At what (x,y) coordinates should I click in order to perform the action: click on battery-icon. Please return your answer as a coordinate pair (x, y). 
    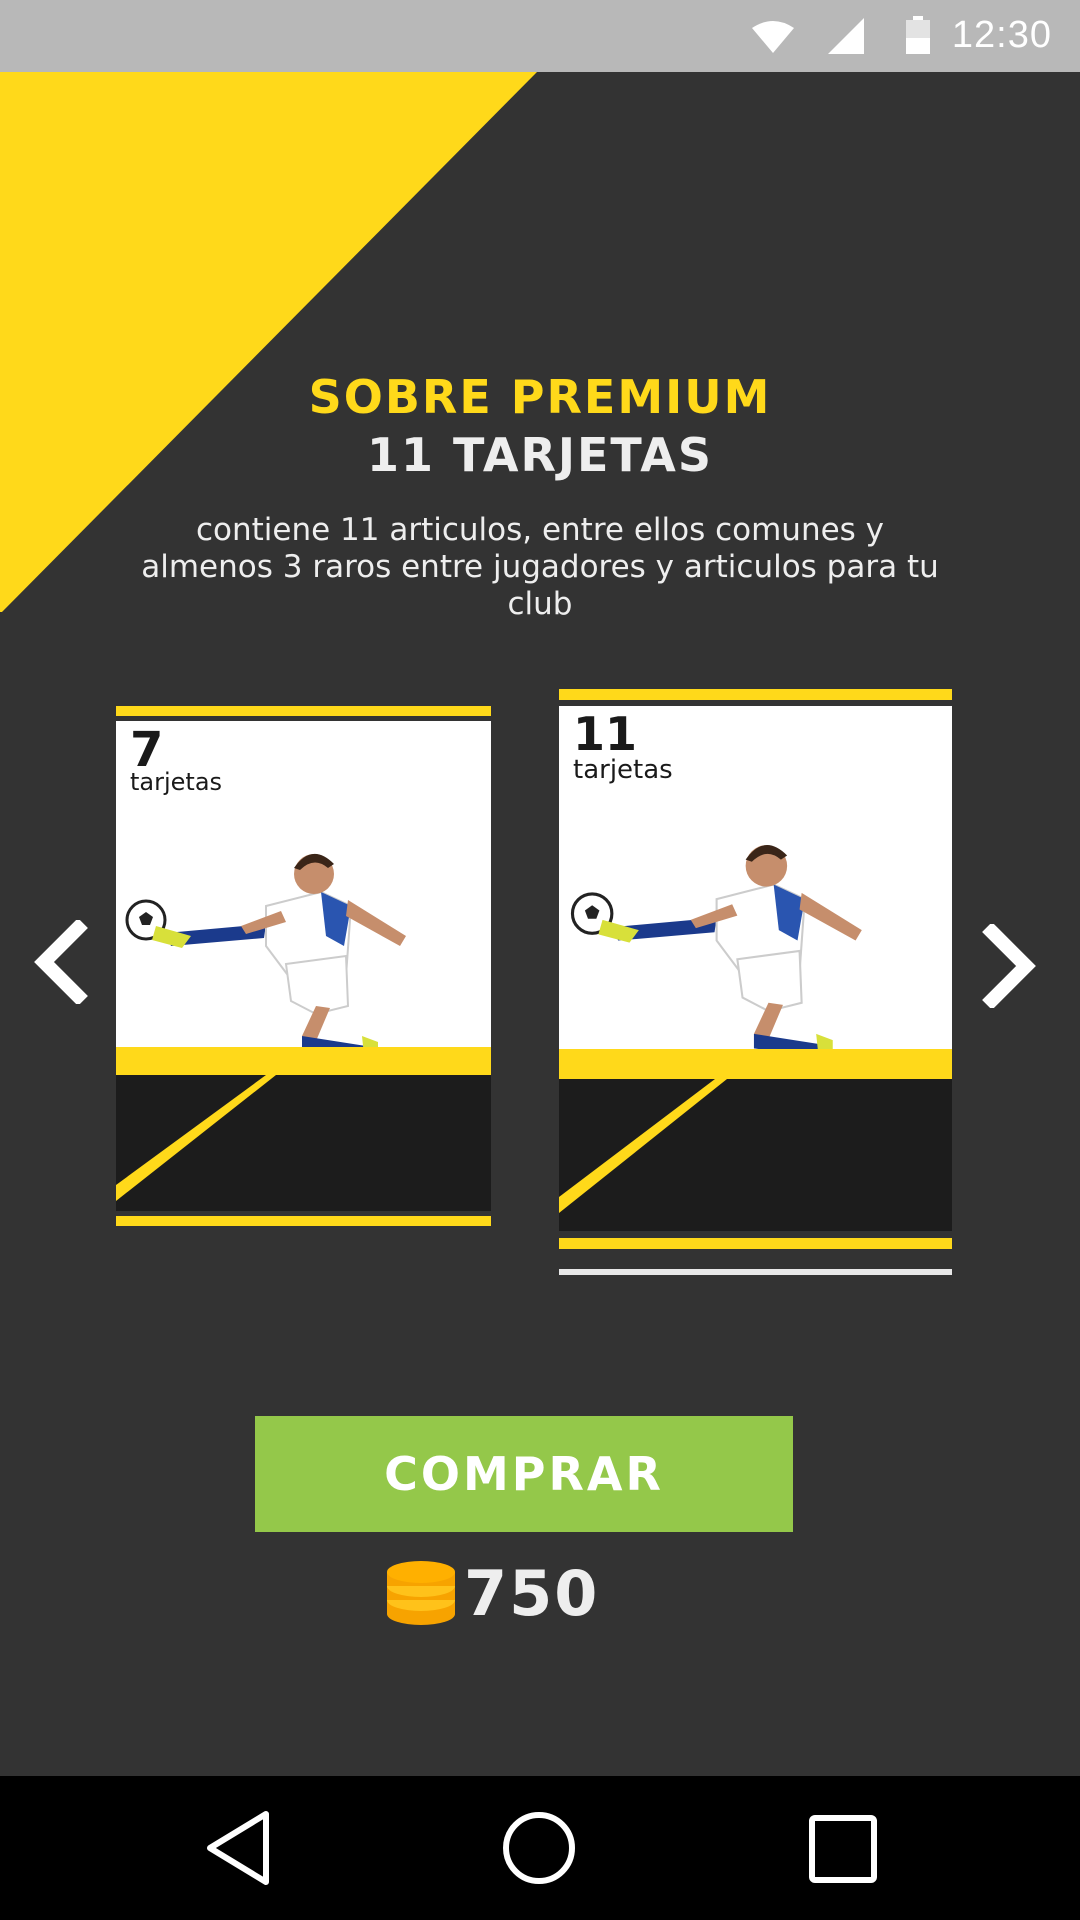
    Looking at the image, I should click on (918, 35).